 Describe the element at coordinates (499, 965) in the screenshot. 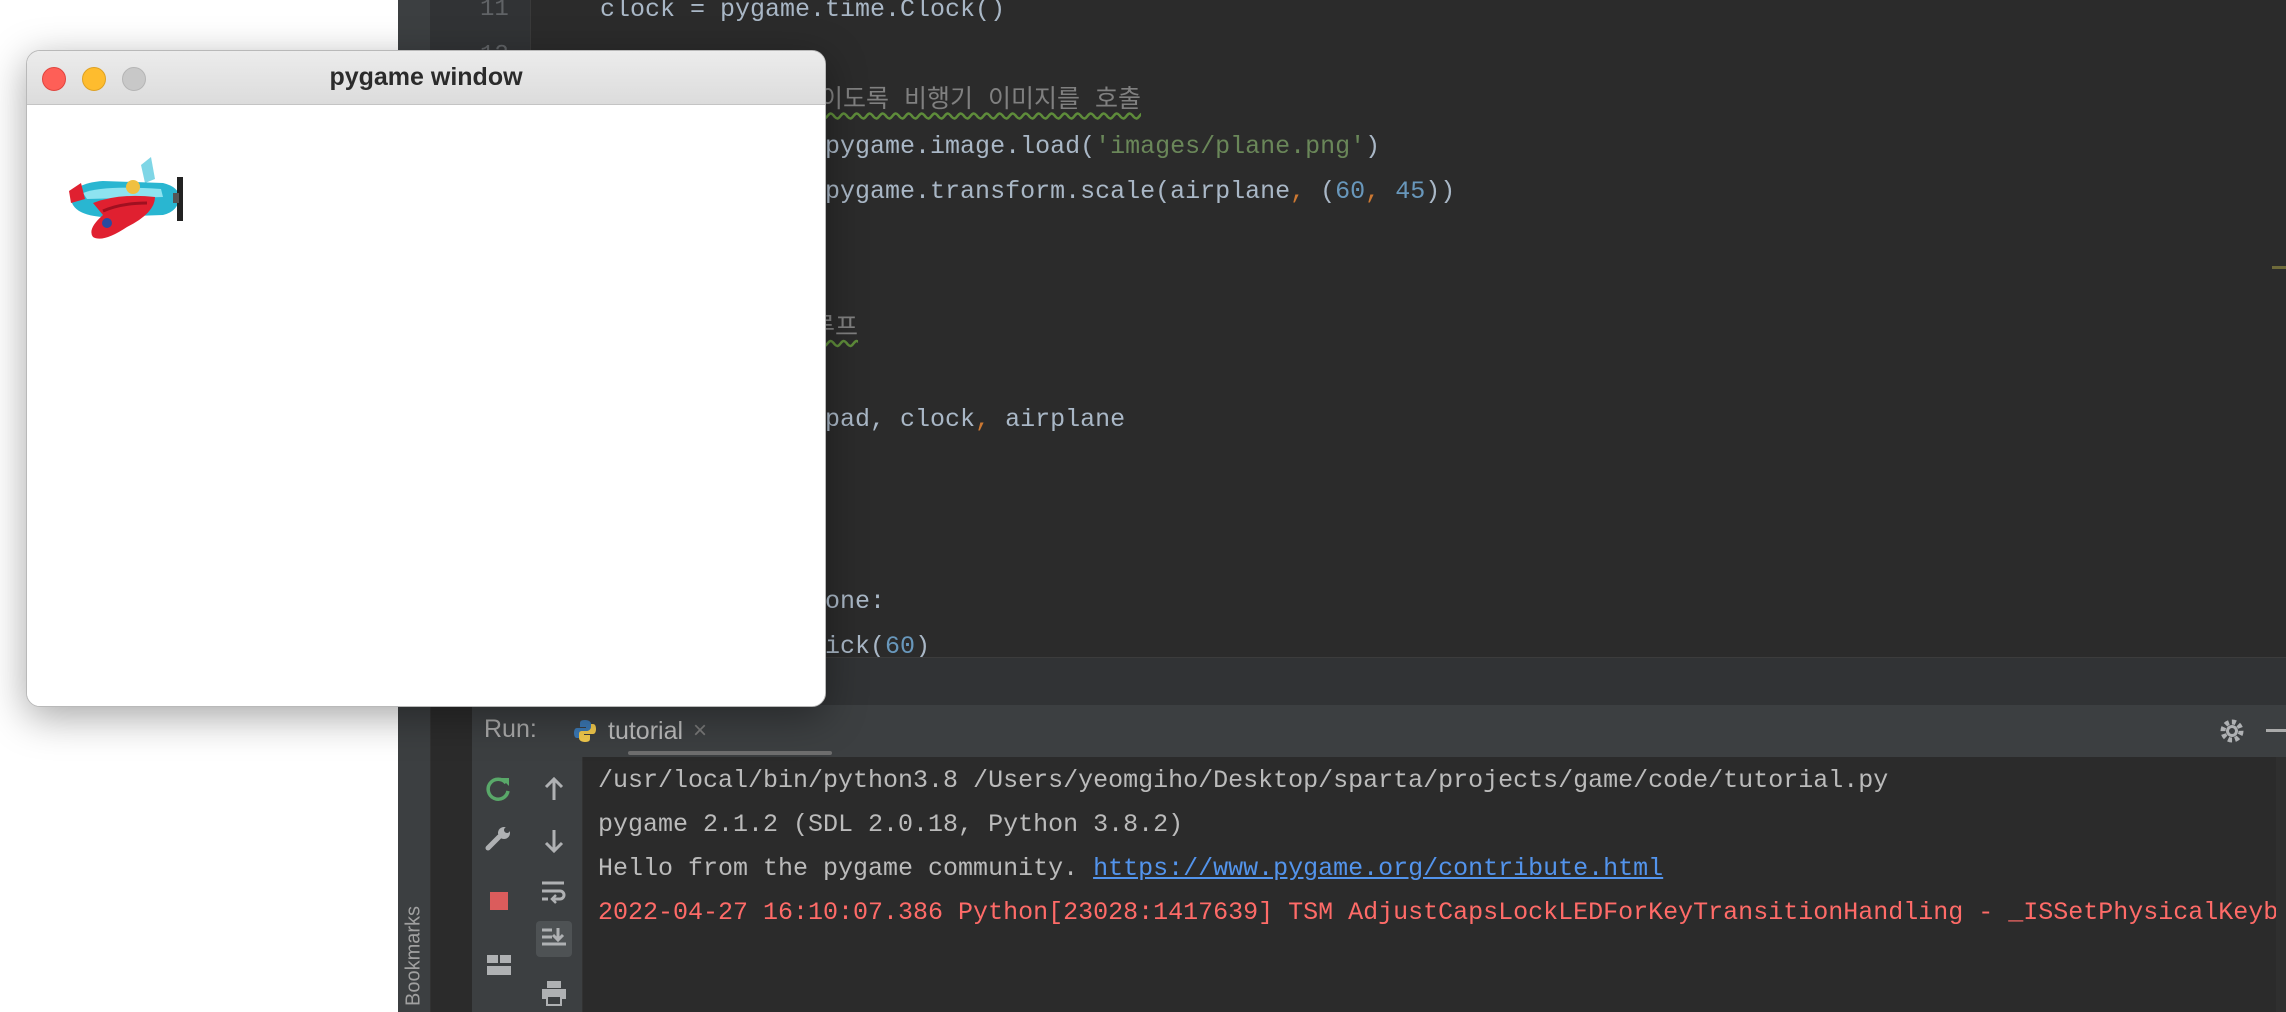

I see `layout-icon` at that location.